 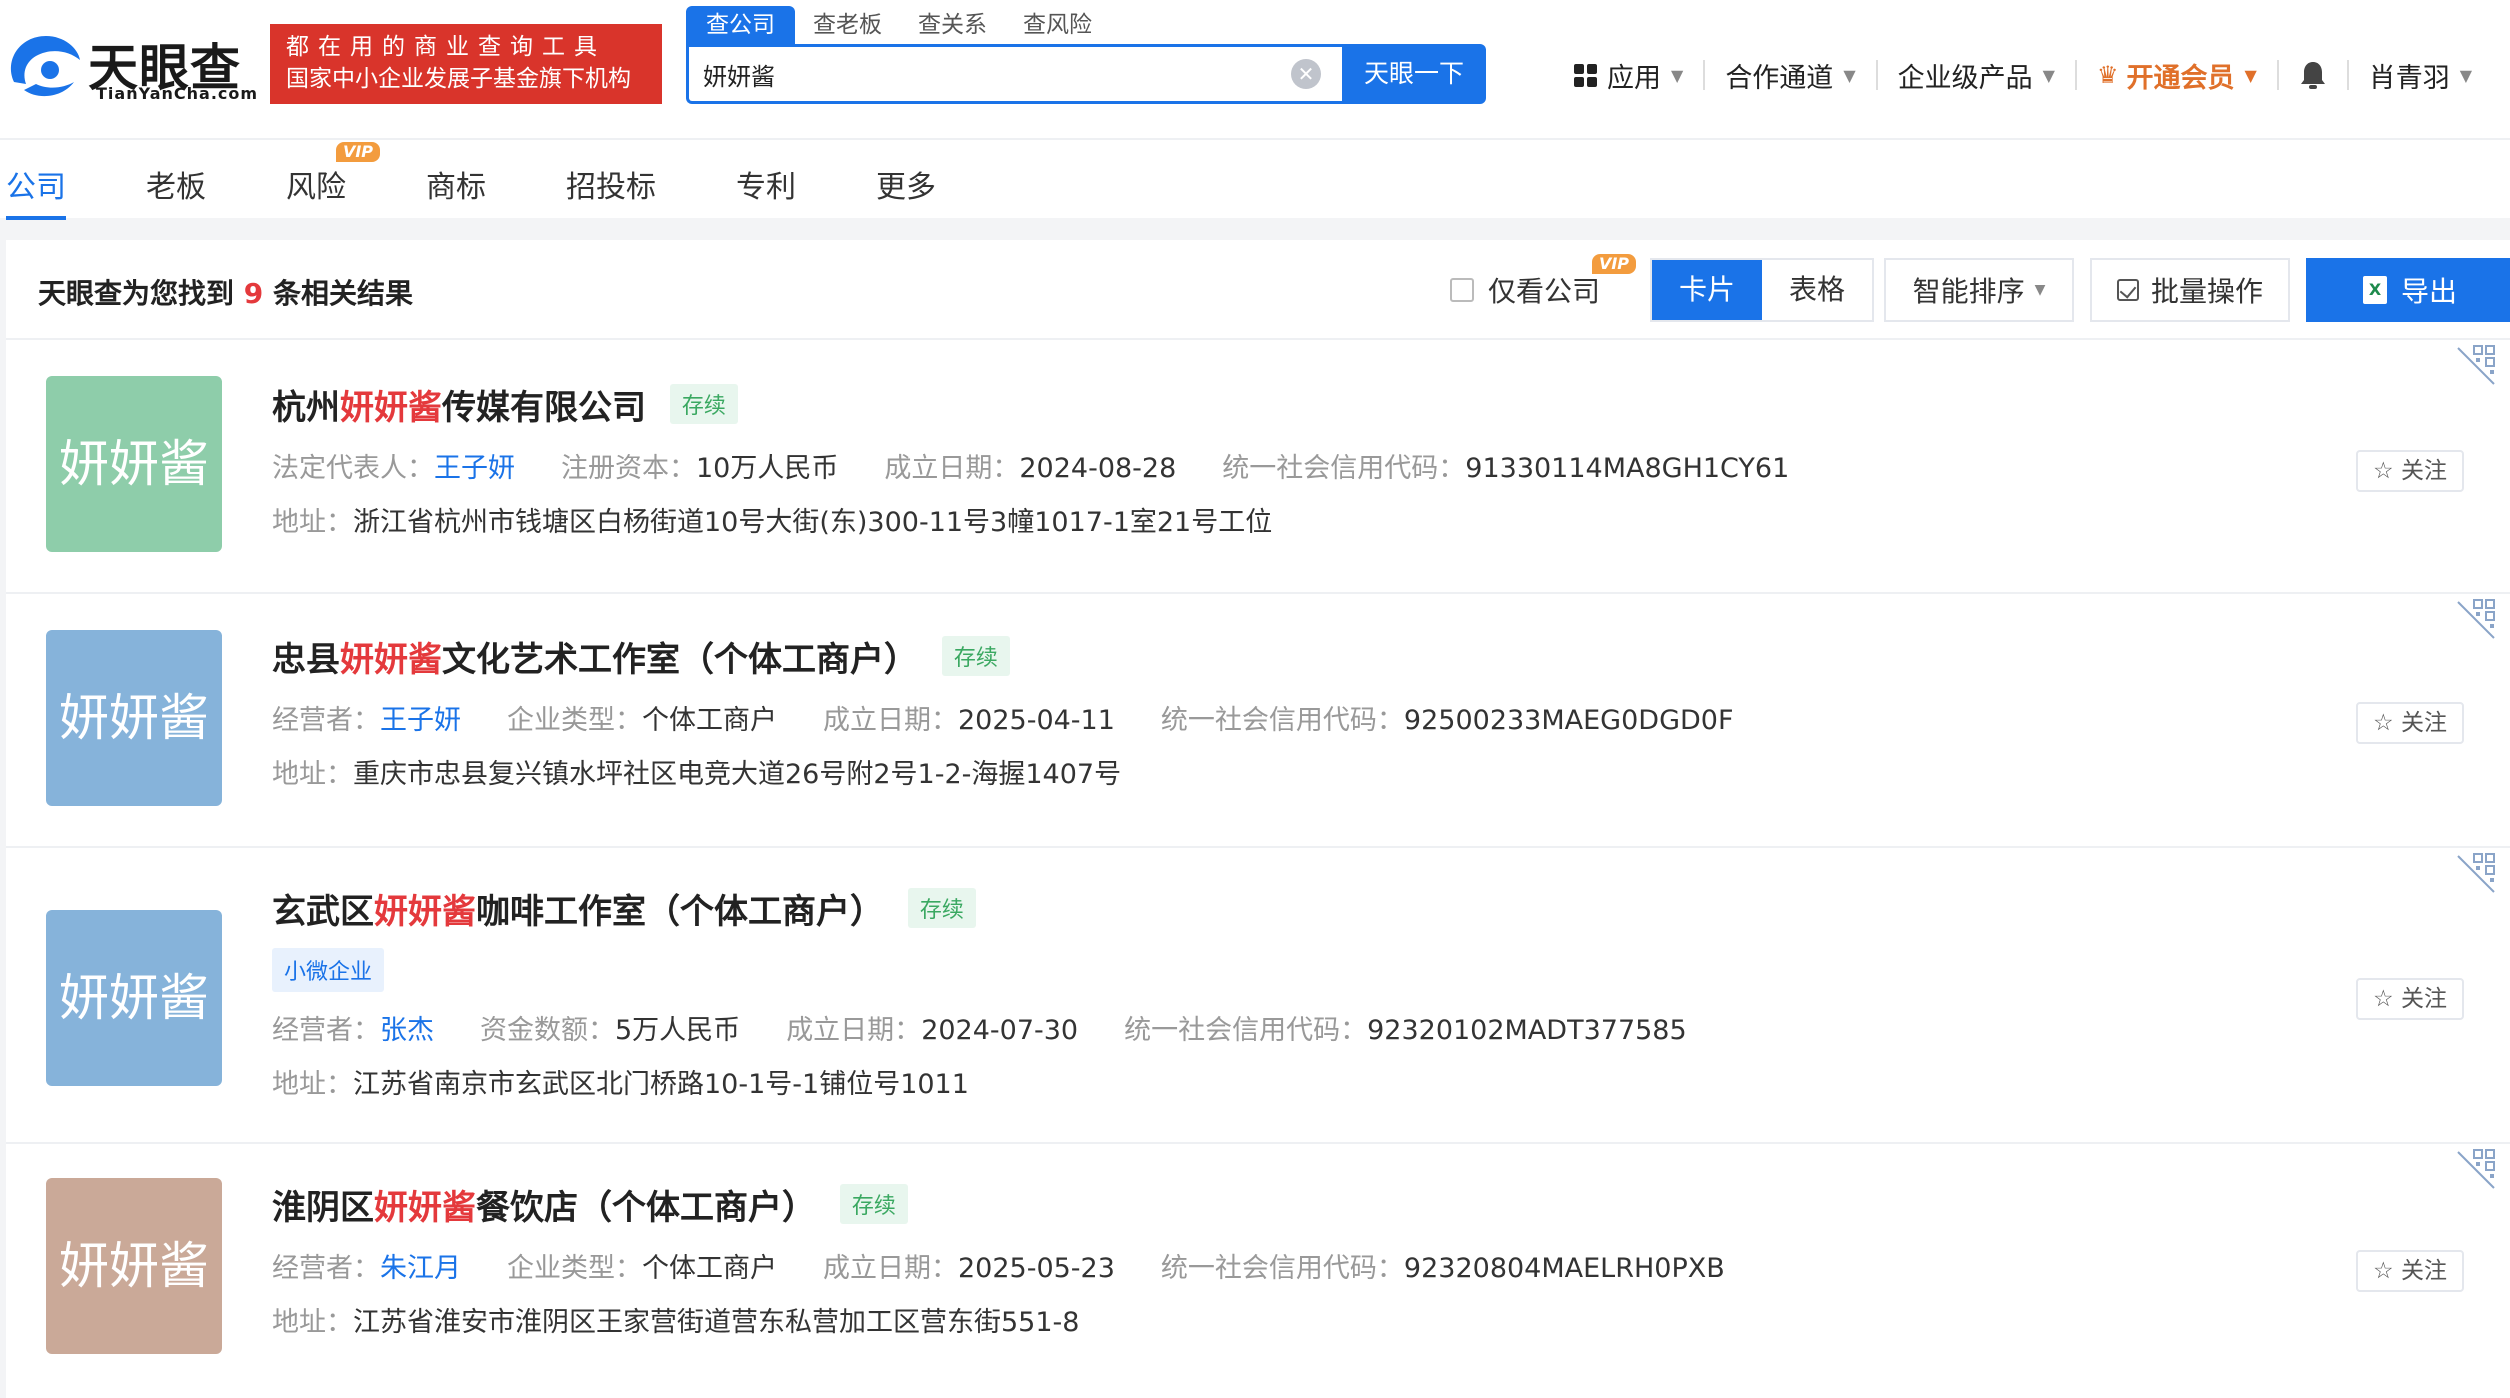 What do you see at coordinates (176, 184) in the screenshot?
I see `tab-boss: 老板` at bounding box center [176, 184].